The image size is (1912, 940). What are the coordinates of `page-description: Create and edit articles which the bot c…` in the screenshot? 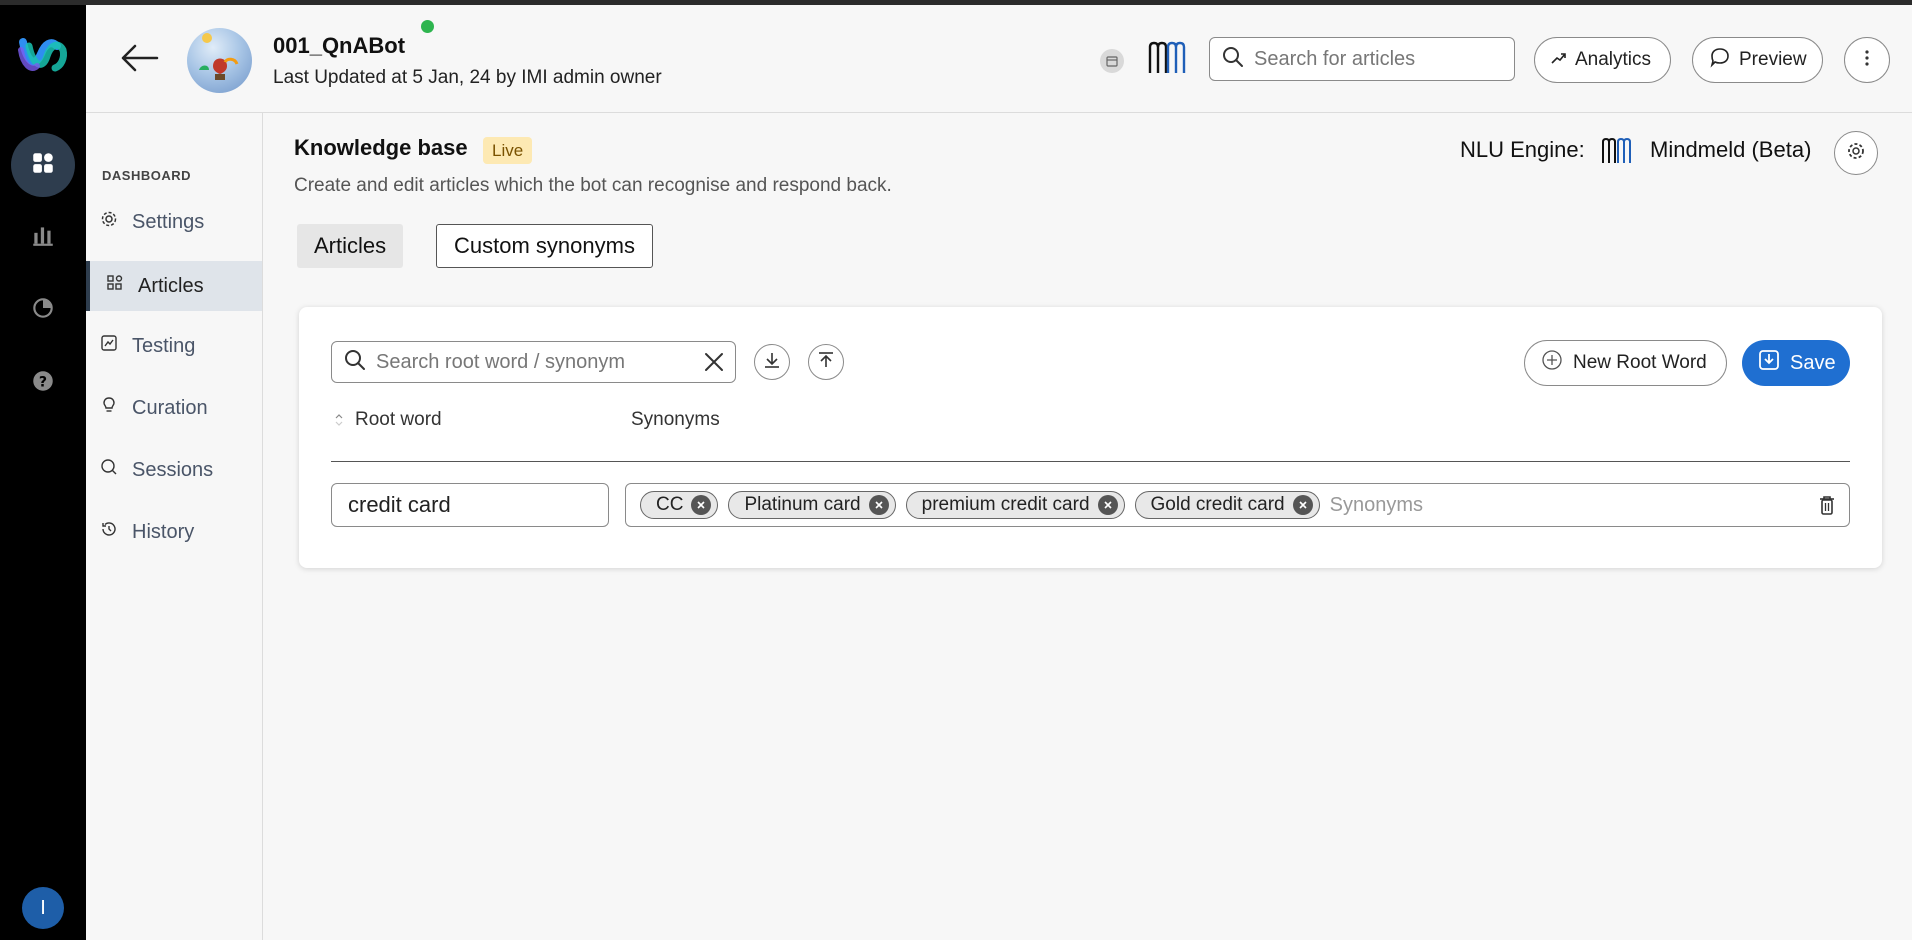 It's located at (593, 185).